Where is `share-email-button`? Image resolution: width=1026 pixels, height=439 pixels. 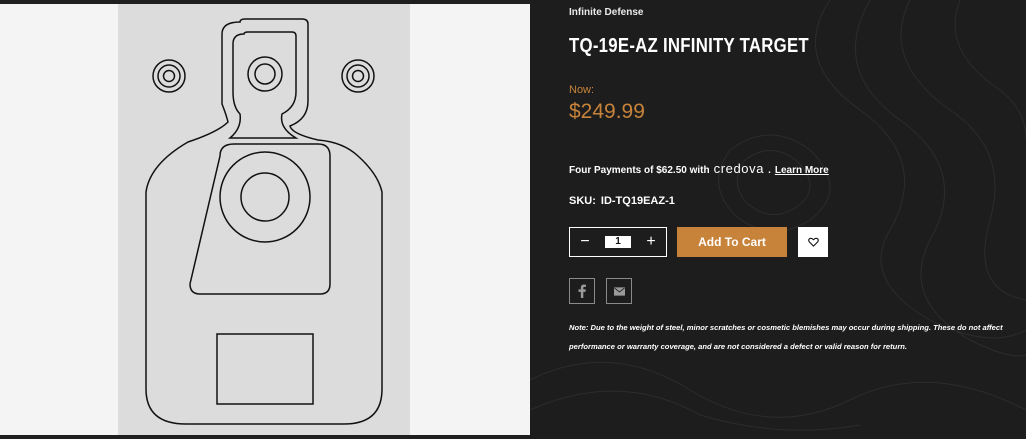
share-email-button is located at coordinates (619, 291).